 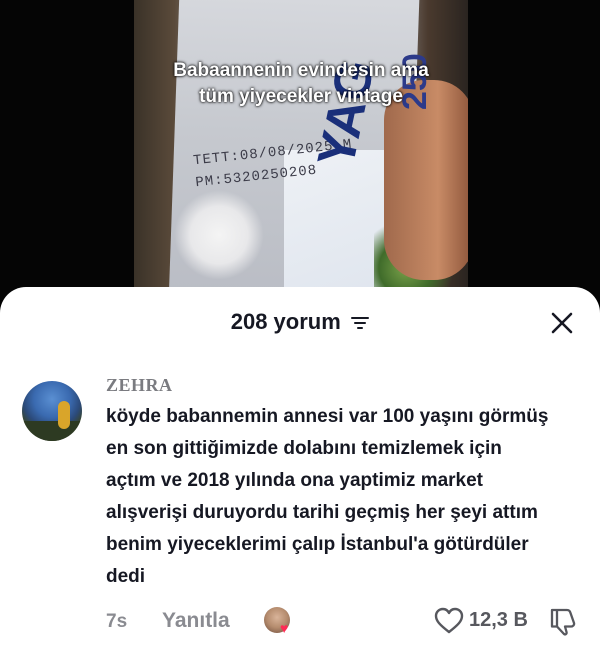 What do you see at coordinates (285, 321) in the screenshot?
I see `comment-count-label: 208 yorum` at bounding box center [285, 321].